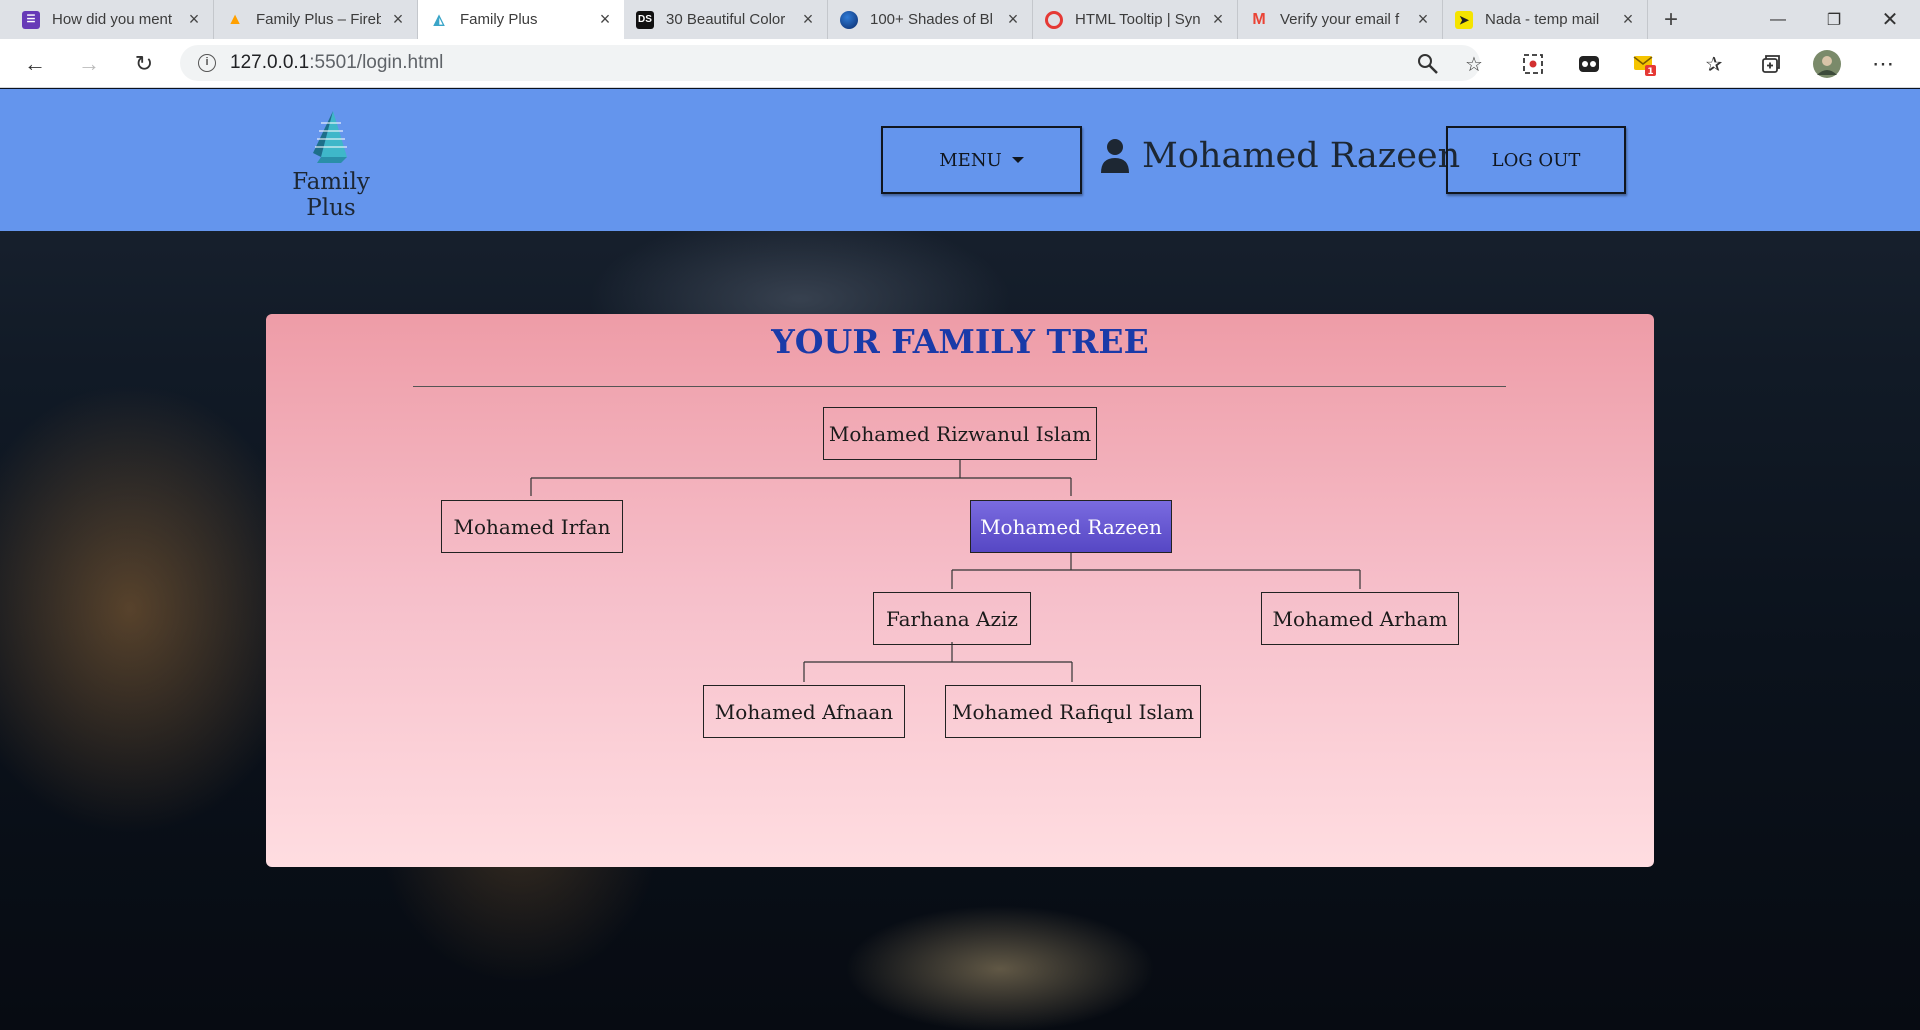 Image resolution: width=1920 pixels, height=1030 pixels. I want to click on browser-tab-7: M Verify your email f ×, so click(1340, 19).